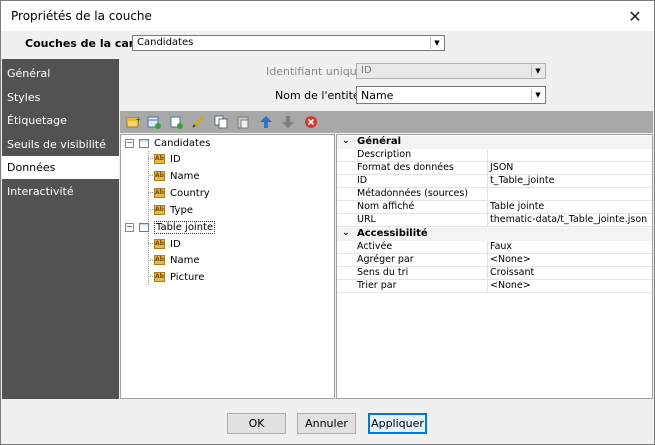  Describe the element at coordinates (185, 227) in the screenshot. I see `tree-table-label: Table jointe` at that location.